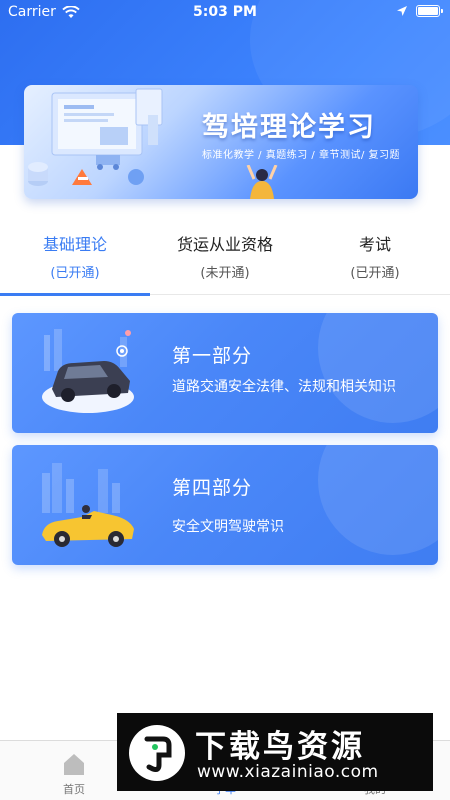 The width and height of the screenshot is (450, 800). I want to click on home-icon, so click(74, 764).